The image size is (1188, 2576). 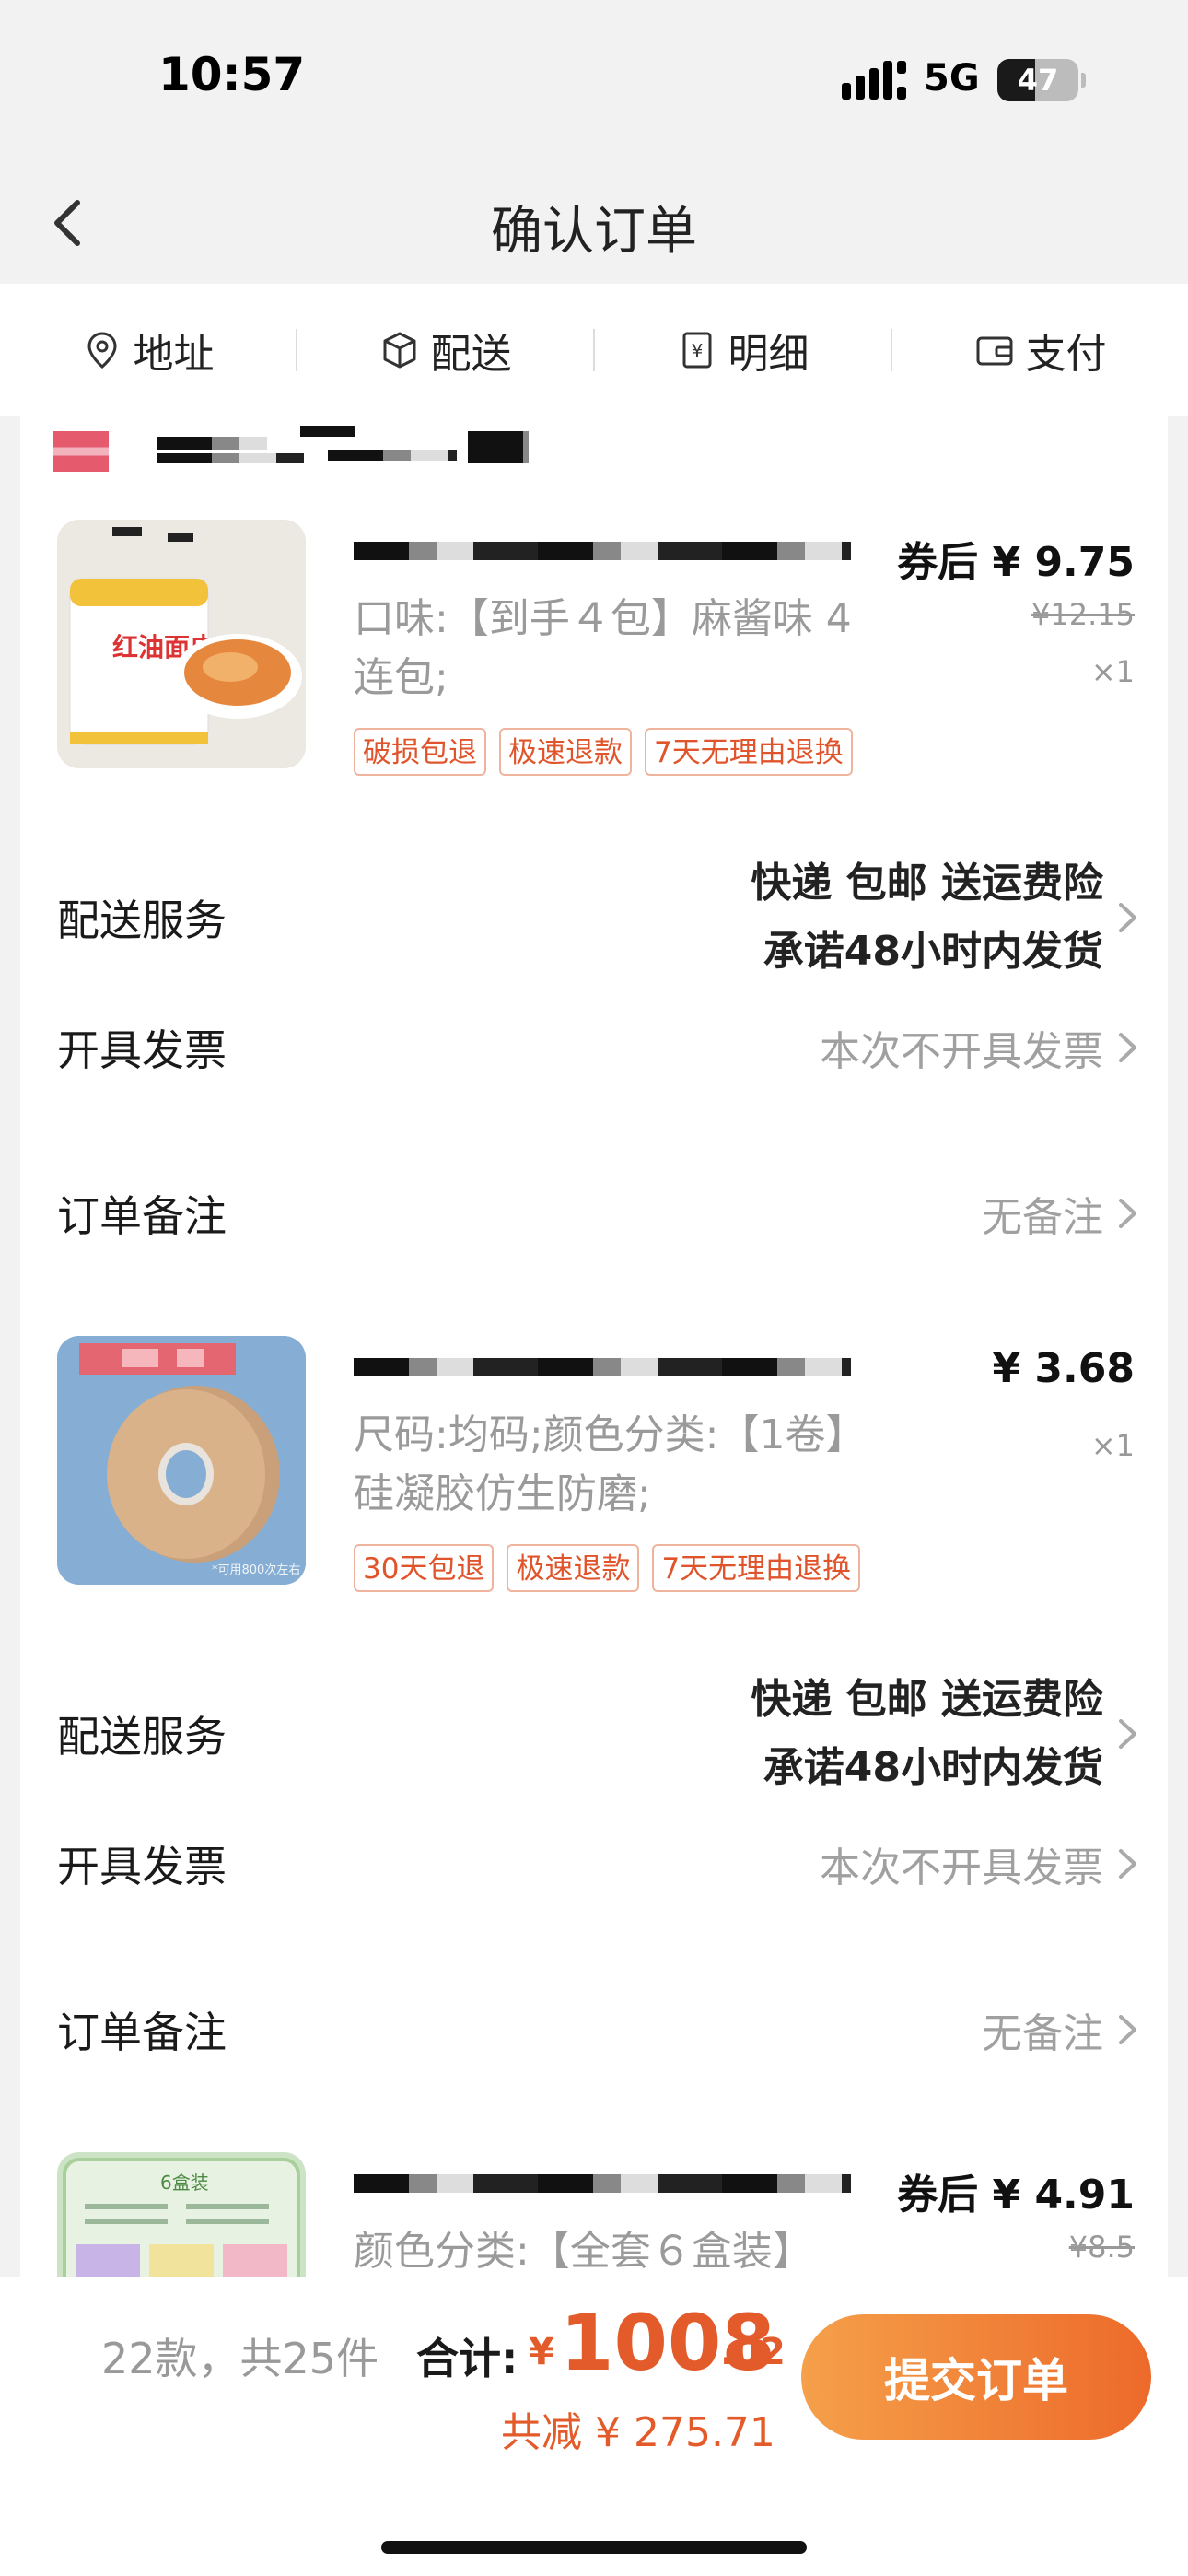 I want to click on checkout-bar: 22款，共25件 合计: ¥ 1008 .02 共减 ¥ 275.71 提交订单, so click(x=594, y=2426).